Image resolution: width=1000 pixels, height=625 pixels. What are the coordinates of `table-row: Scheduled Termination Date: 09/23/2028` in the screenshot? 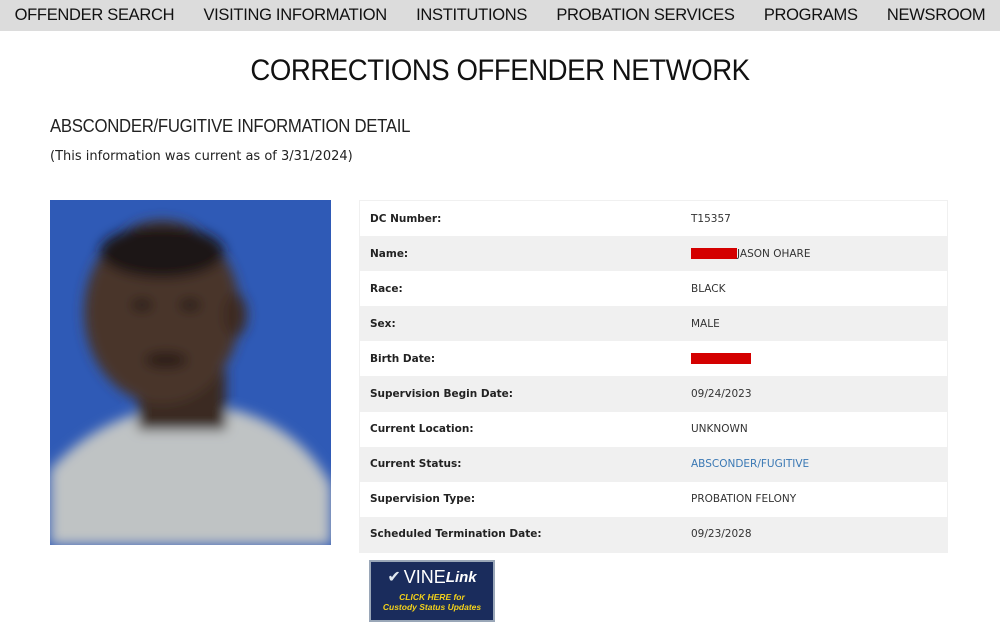 It's located at (653, 534).